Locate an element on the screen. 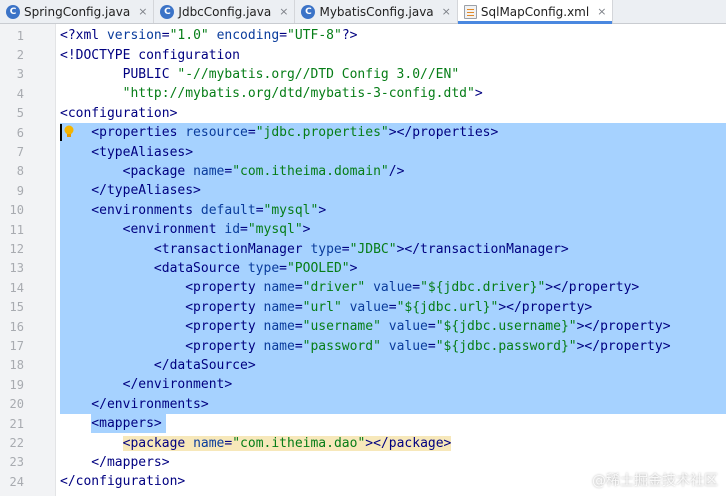 This screenshot has height=496, width=726. code-token-tag: ></property> is located at coordinates (623, 327).